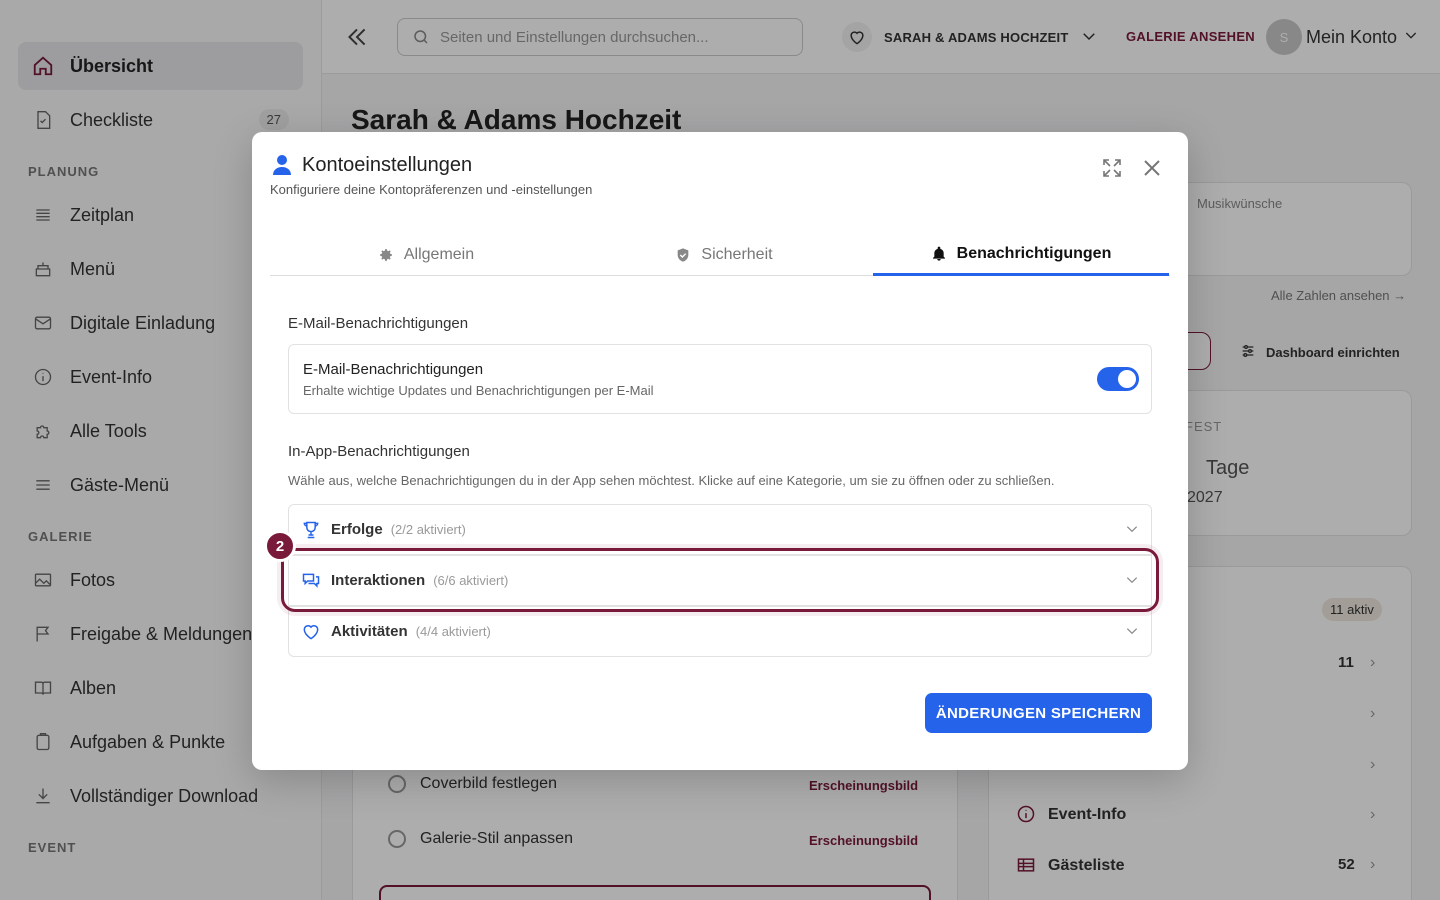 Image resolution: width=1440 pixels, height=900 pixels. I want to click on gear-icon, so click(386, 255).